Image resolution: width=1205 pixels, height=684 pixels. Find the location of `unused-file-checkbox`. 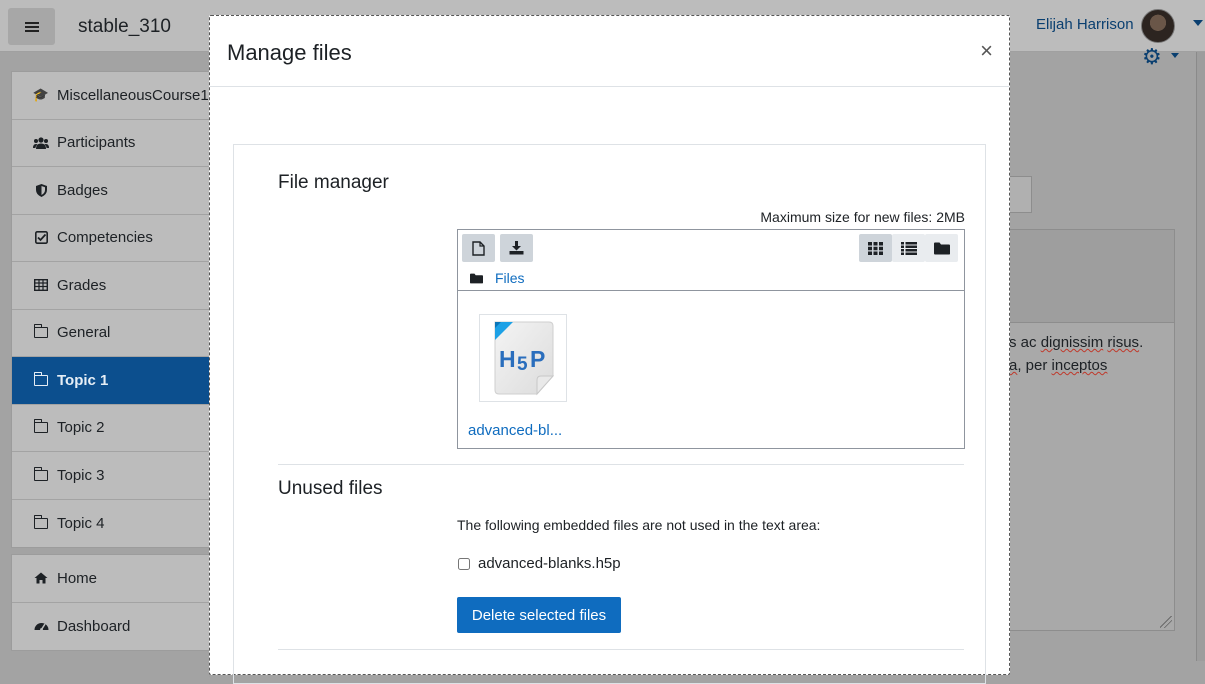

unused-file-checkbox is located at coordinates (464, 563).